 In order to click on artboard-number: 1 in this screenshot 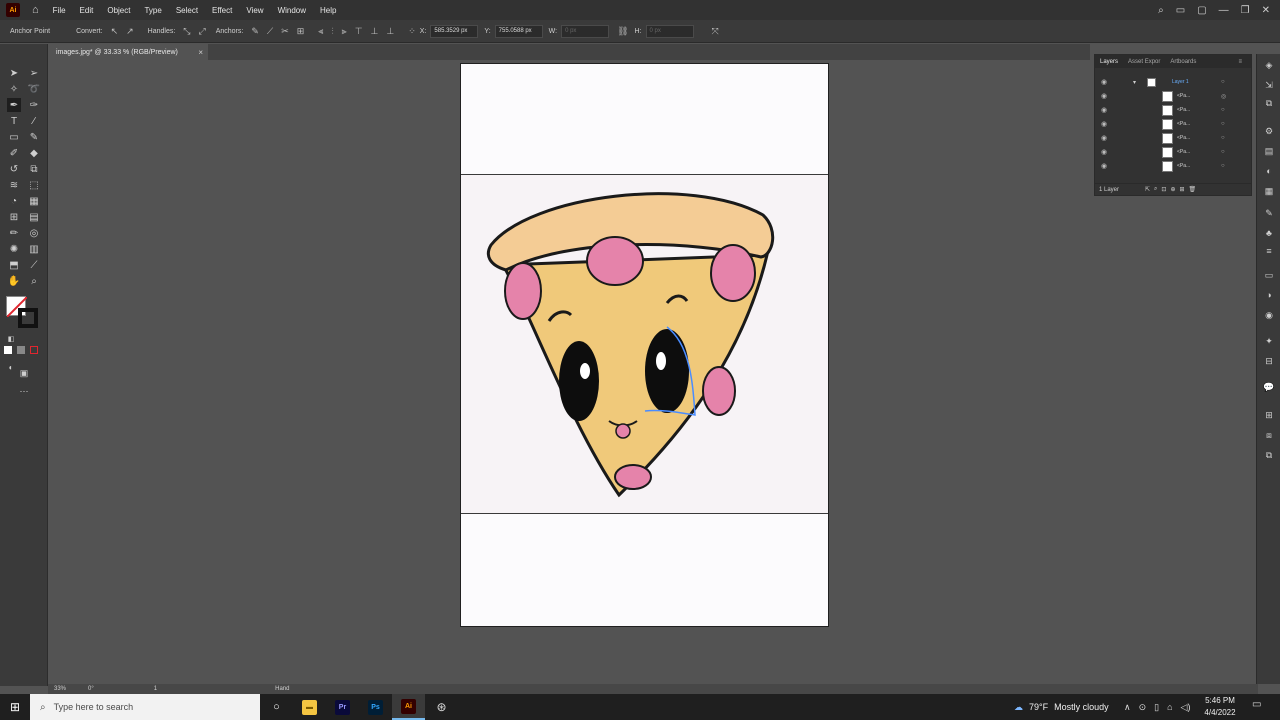, I will do `click(155, 689)`.